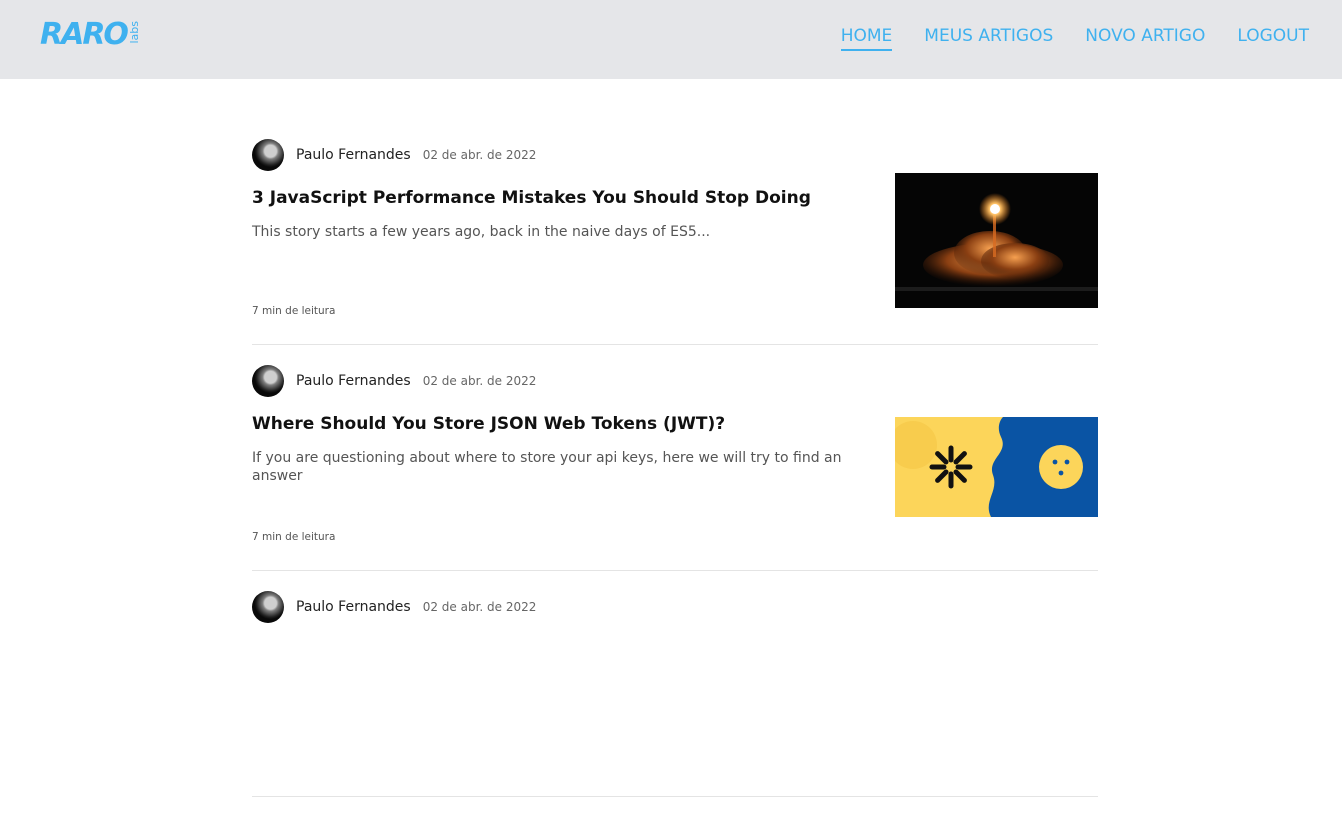 Image resolution: width=1342 pixels, height=817 pixels. What do you see at coordinates (1059, 38) in the screenshot?
I see `main-nav: HOME MEUS ARTIGOS NOVO ARTIGO LOGOUT` at bounding box center [1059, 38].